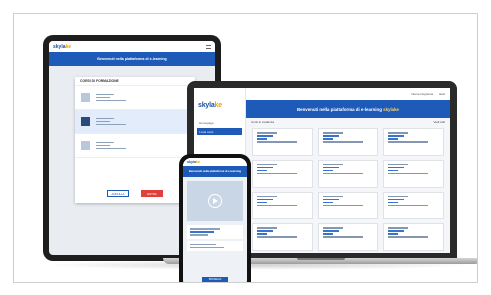 This screenshot has width=491, height=295. What do you see at coordinates (442, 94) in the screenshot?
I see `logout-link: Esci` at bounding box center [442, 94].